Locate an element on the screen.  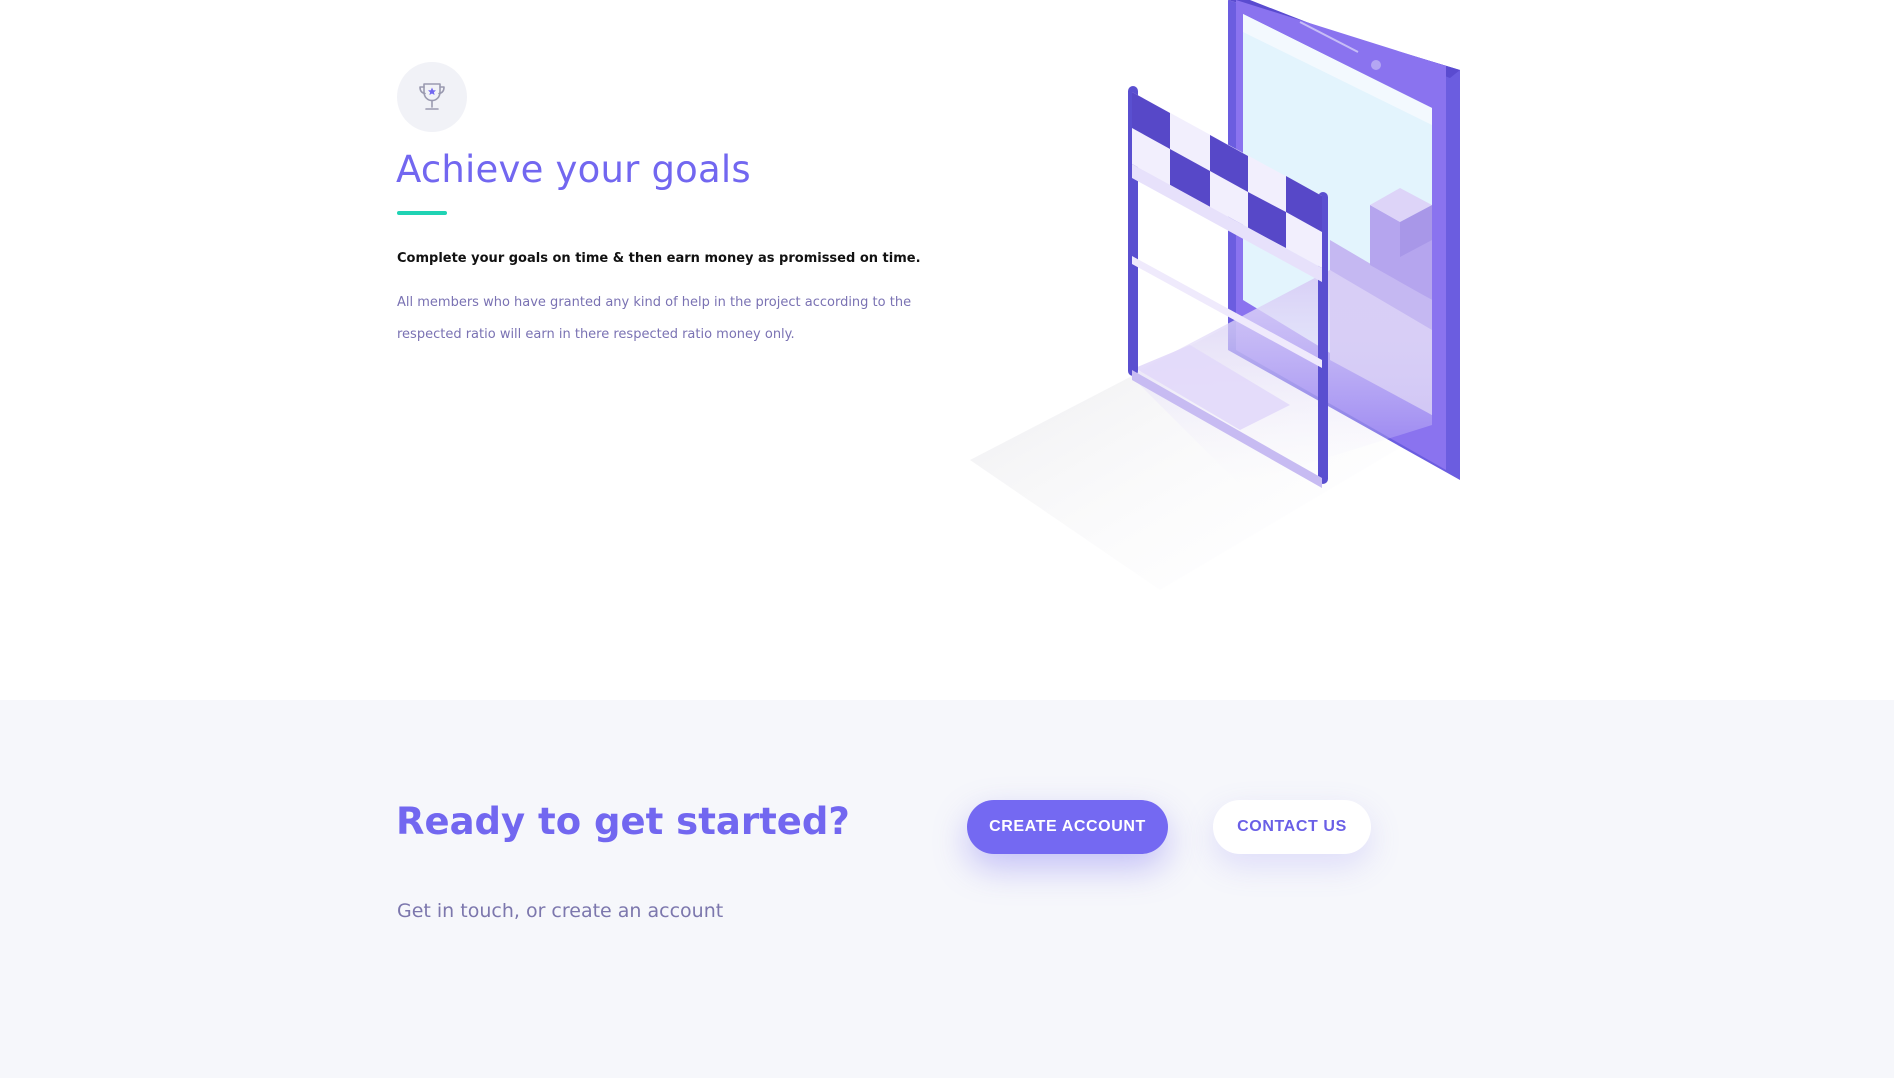
cta-subtitle: Get in touch, or create an account is located at coordinates (560, 911).